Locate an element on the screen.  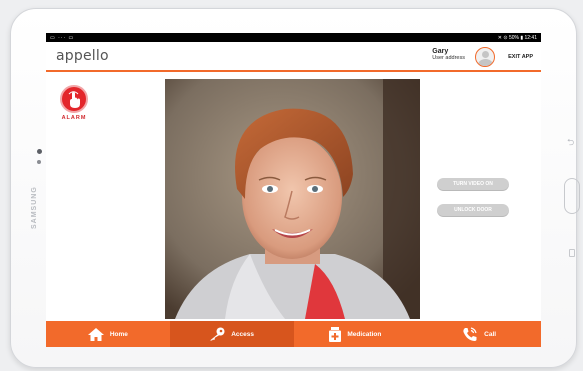
nav-item-access: Access is located at coordinates (231, 334).